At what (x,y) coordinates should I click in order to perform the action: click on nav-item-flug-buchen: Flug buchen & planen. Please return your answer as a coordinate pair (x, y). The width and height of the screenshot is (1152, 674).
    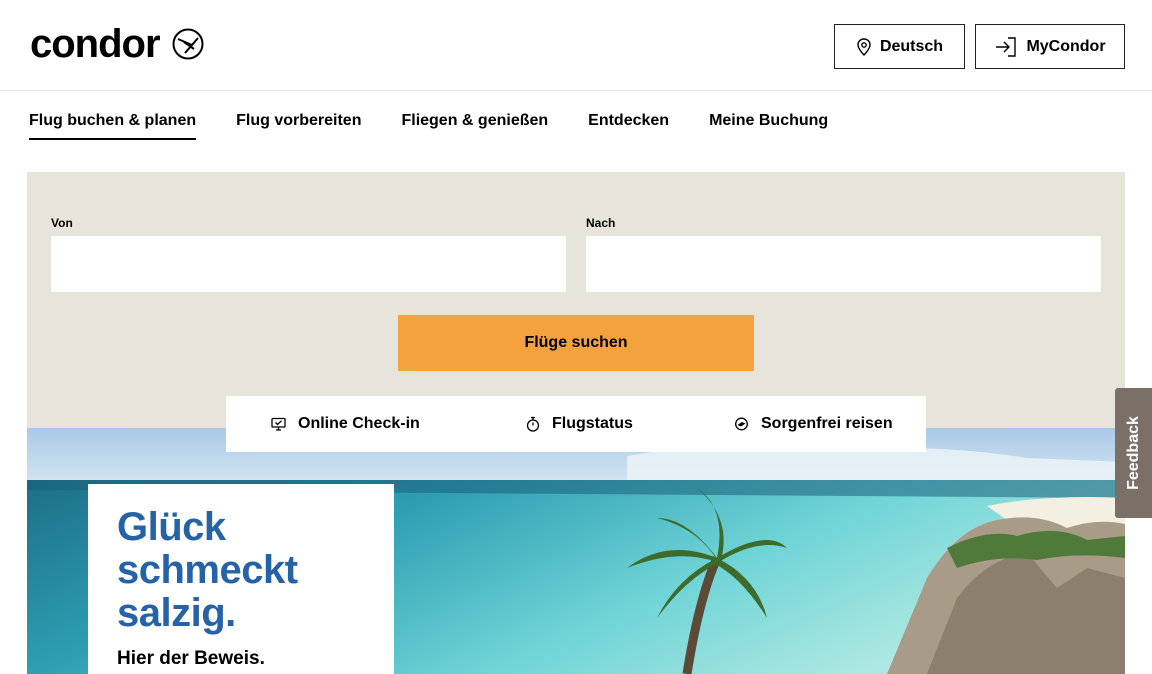
    Looking at the image, I should click on (113, 120).